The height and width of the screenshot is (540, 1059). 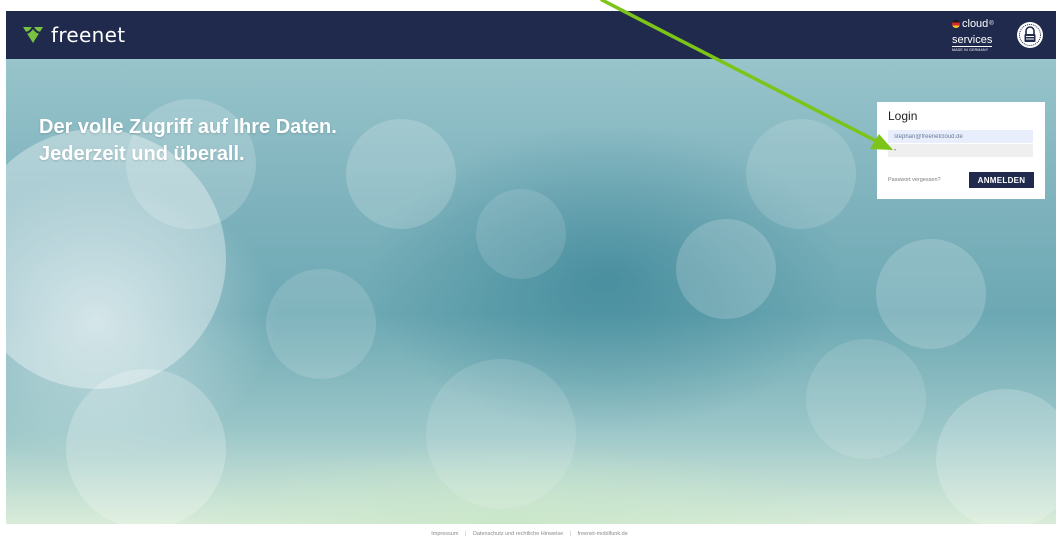 What do you see at coordinates (1030, 35) in the screenshot?
I see `security-seal-lock-icon` at bounding box center [1030, 35].